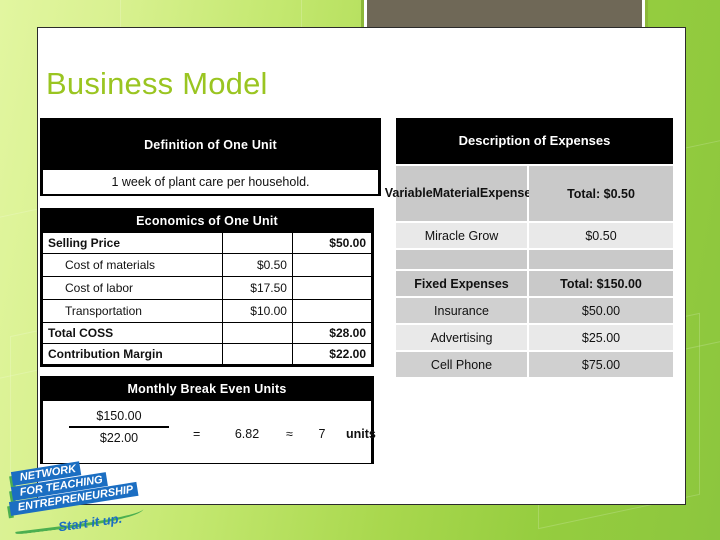  I want to click on expense-row-label: Miracle Grow, so click(461, 235).